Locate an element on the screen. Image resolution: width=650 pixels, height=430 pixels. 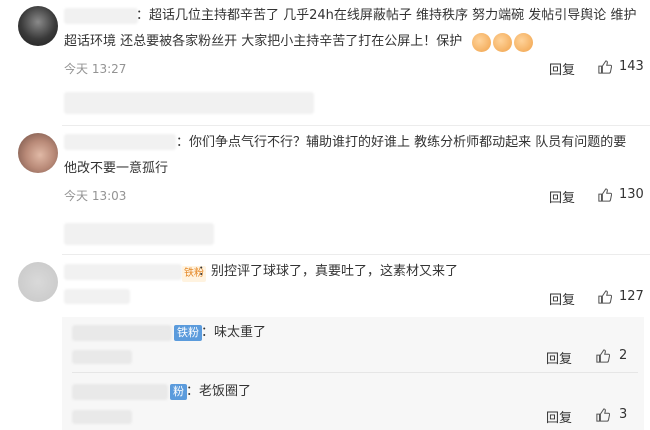
reply-text: ：老饭圈了 is located at coordinates (219, 391).